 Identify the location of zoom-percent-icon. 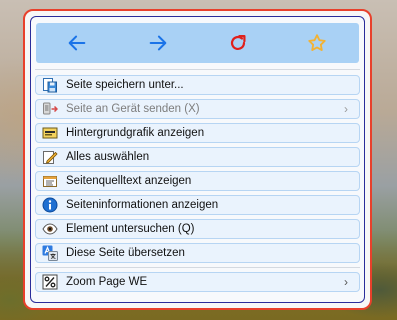
(50, 282).